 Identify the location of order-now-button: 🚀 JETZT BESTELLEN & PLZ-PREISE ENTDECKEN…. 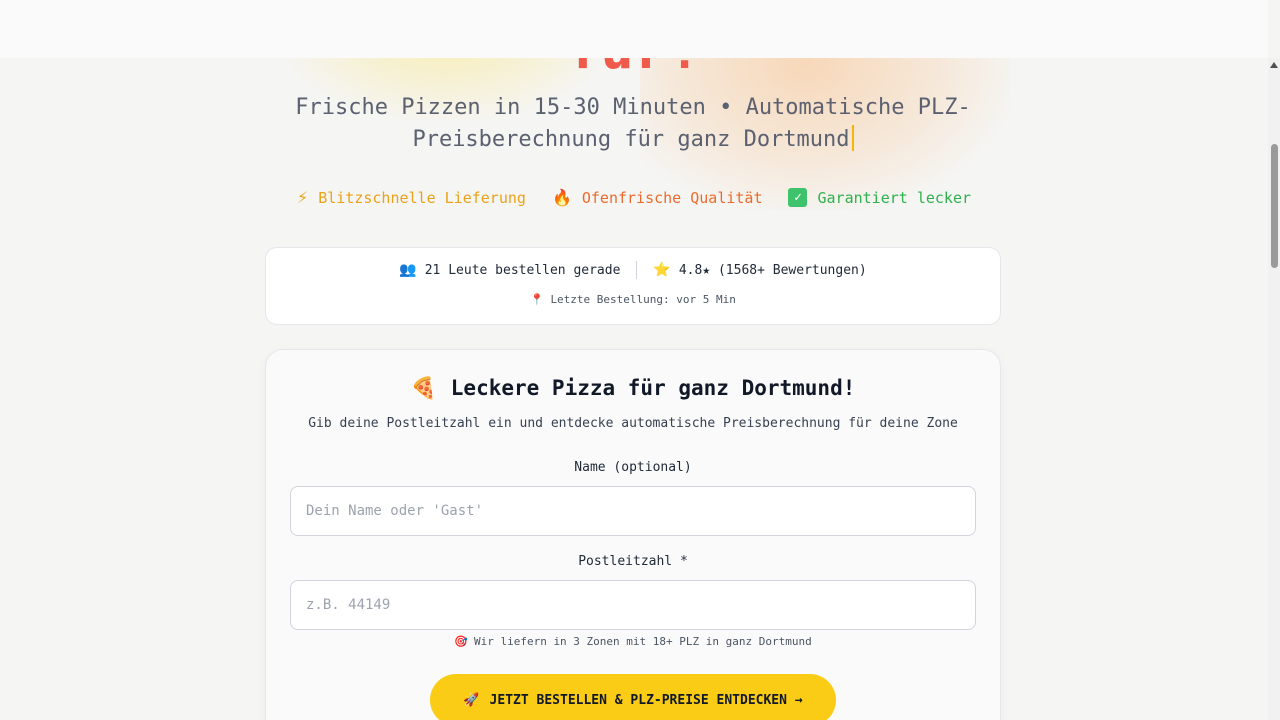
(633, 697).